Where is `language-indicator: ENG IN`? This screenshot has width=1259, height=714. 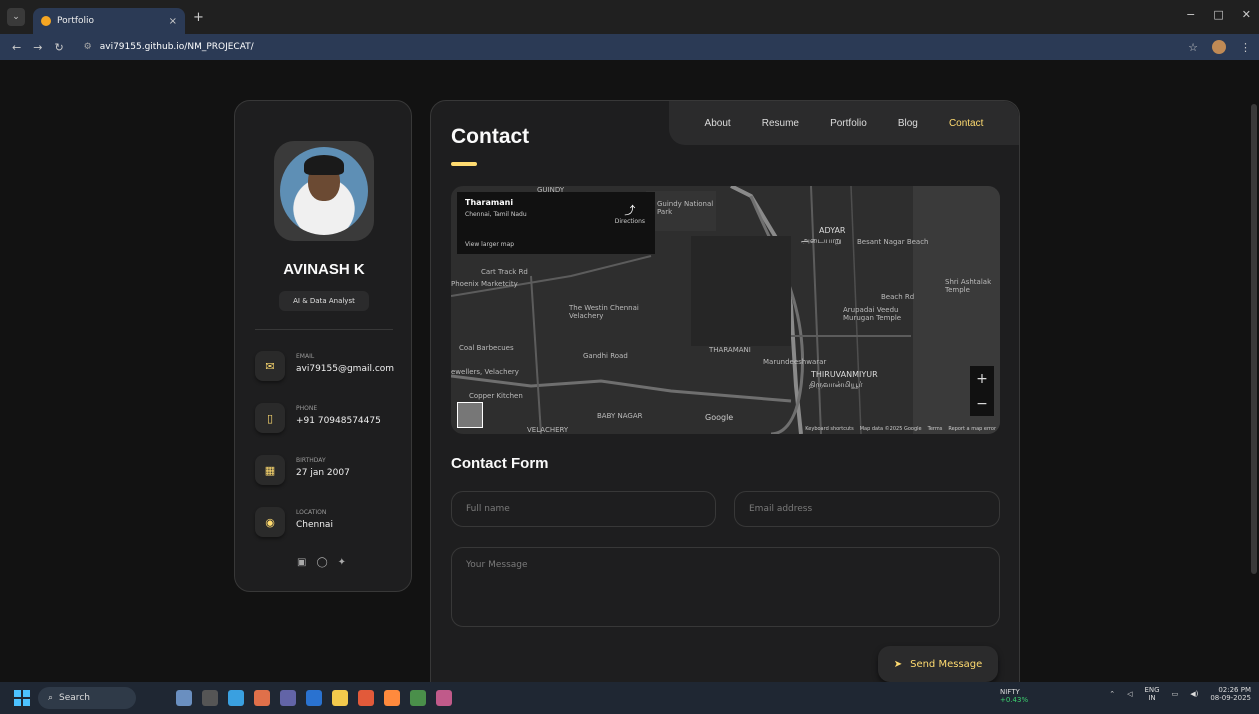 language-indicator: ENG IN is located at coordinates (1151, 694).